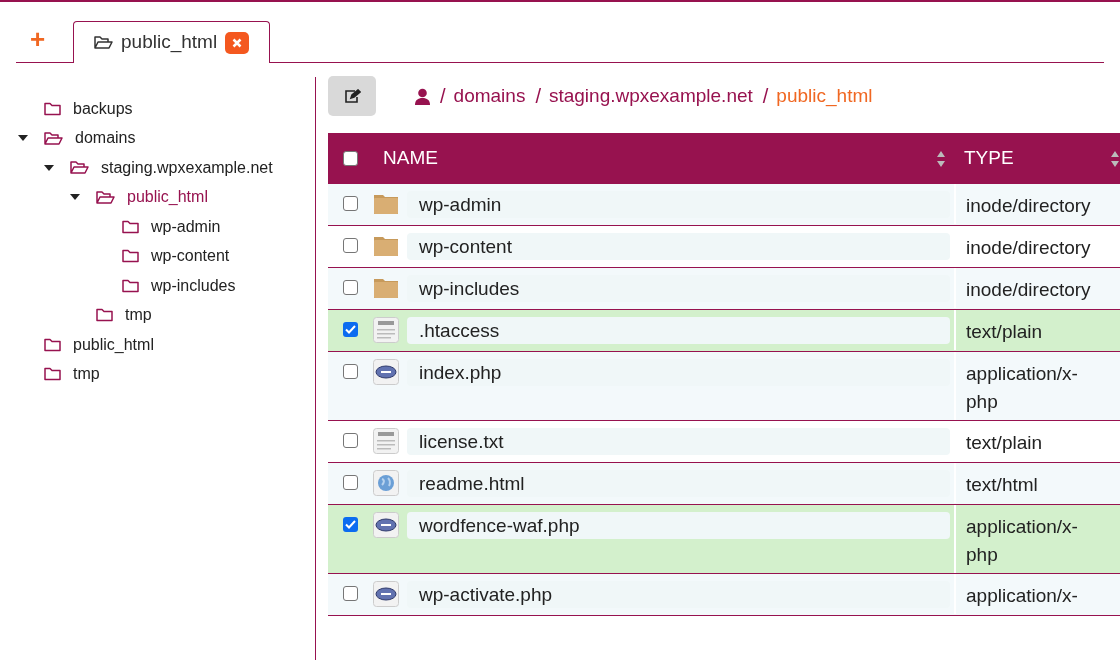 The height and width of the screenshot is (660, 1120). What do you see at coordinates (724, 595) in the screenshot?
I see `file-row: wp-activate.php application/x-` at bounding box center [724, 595].